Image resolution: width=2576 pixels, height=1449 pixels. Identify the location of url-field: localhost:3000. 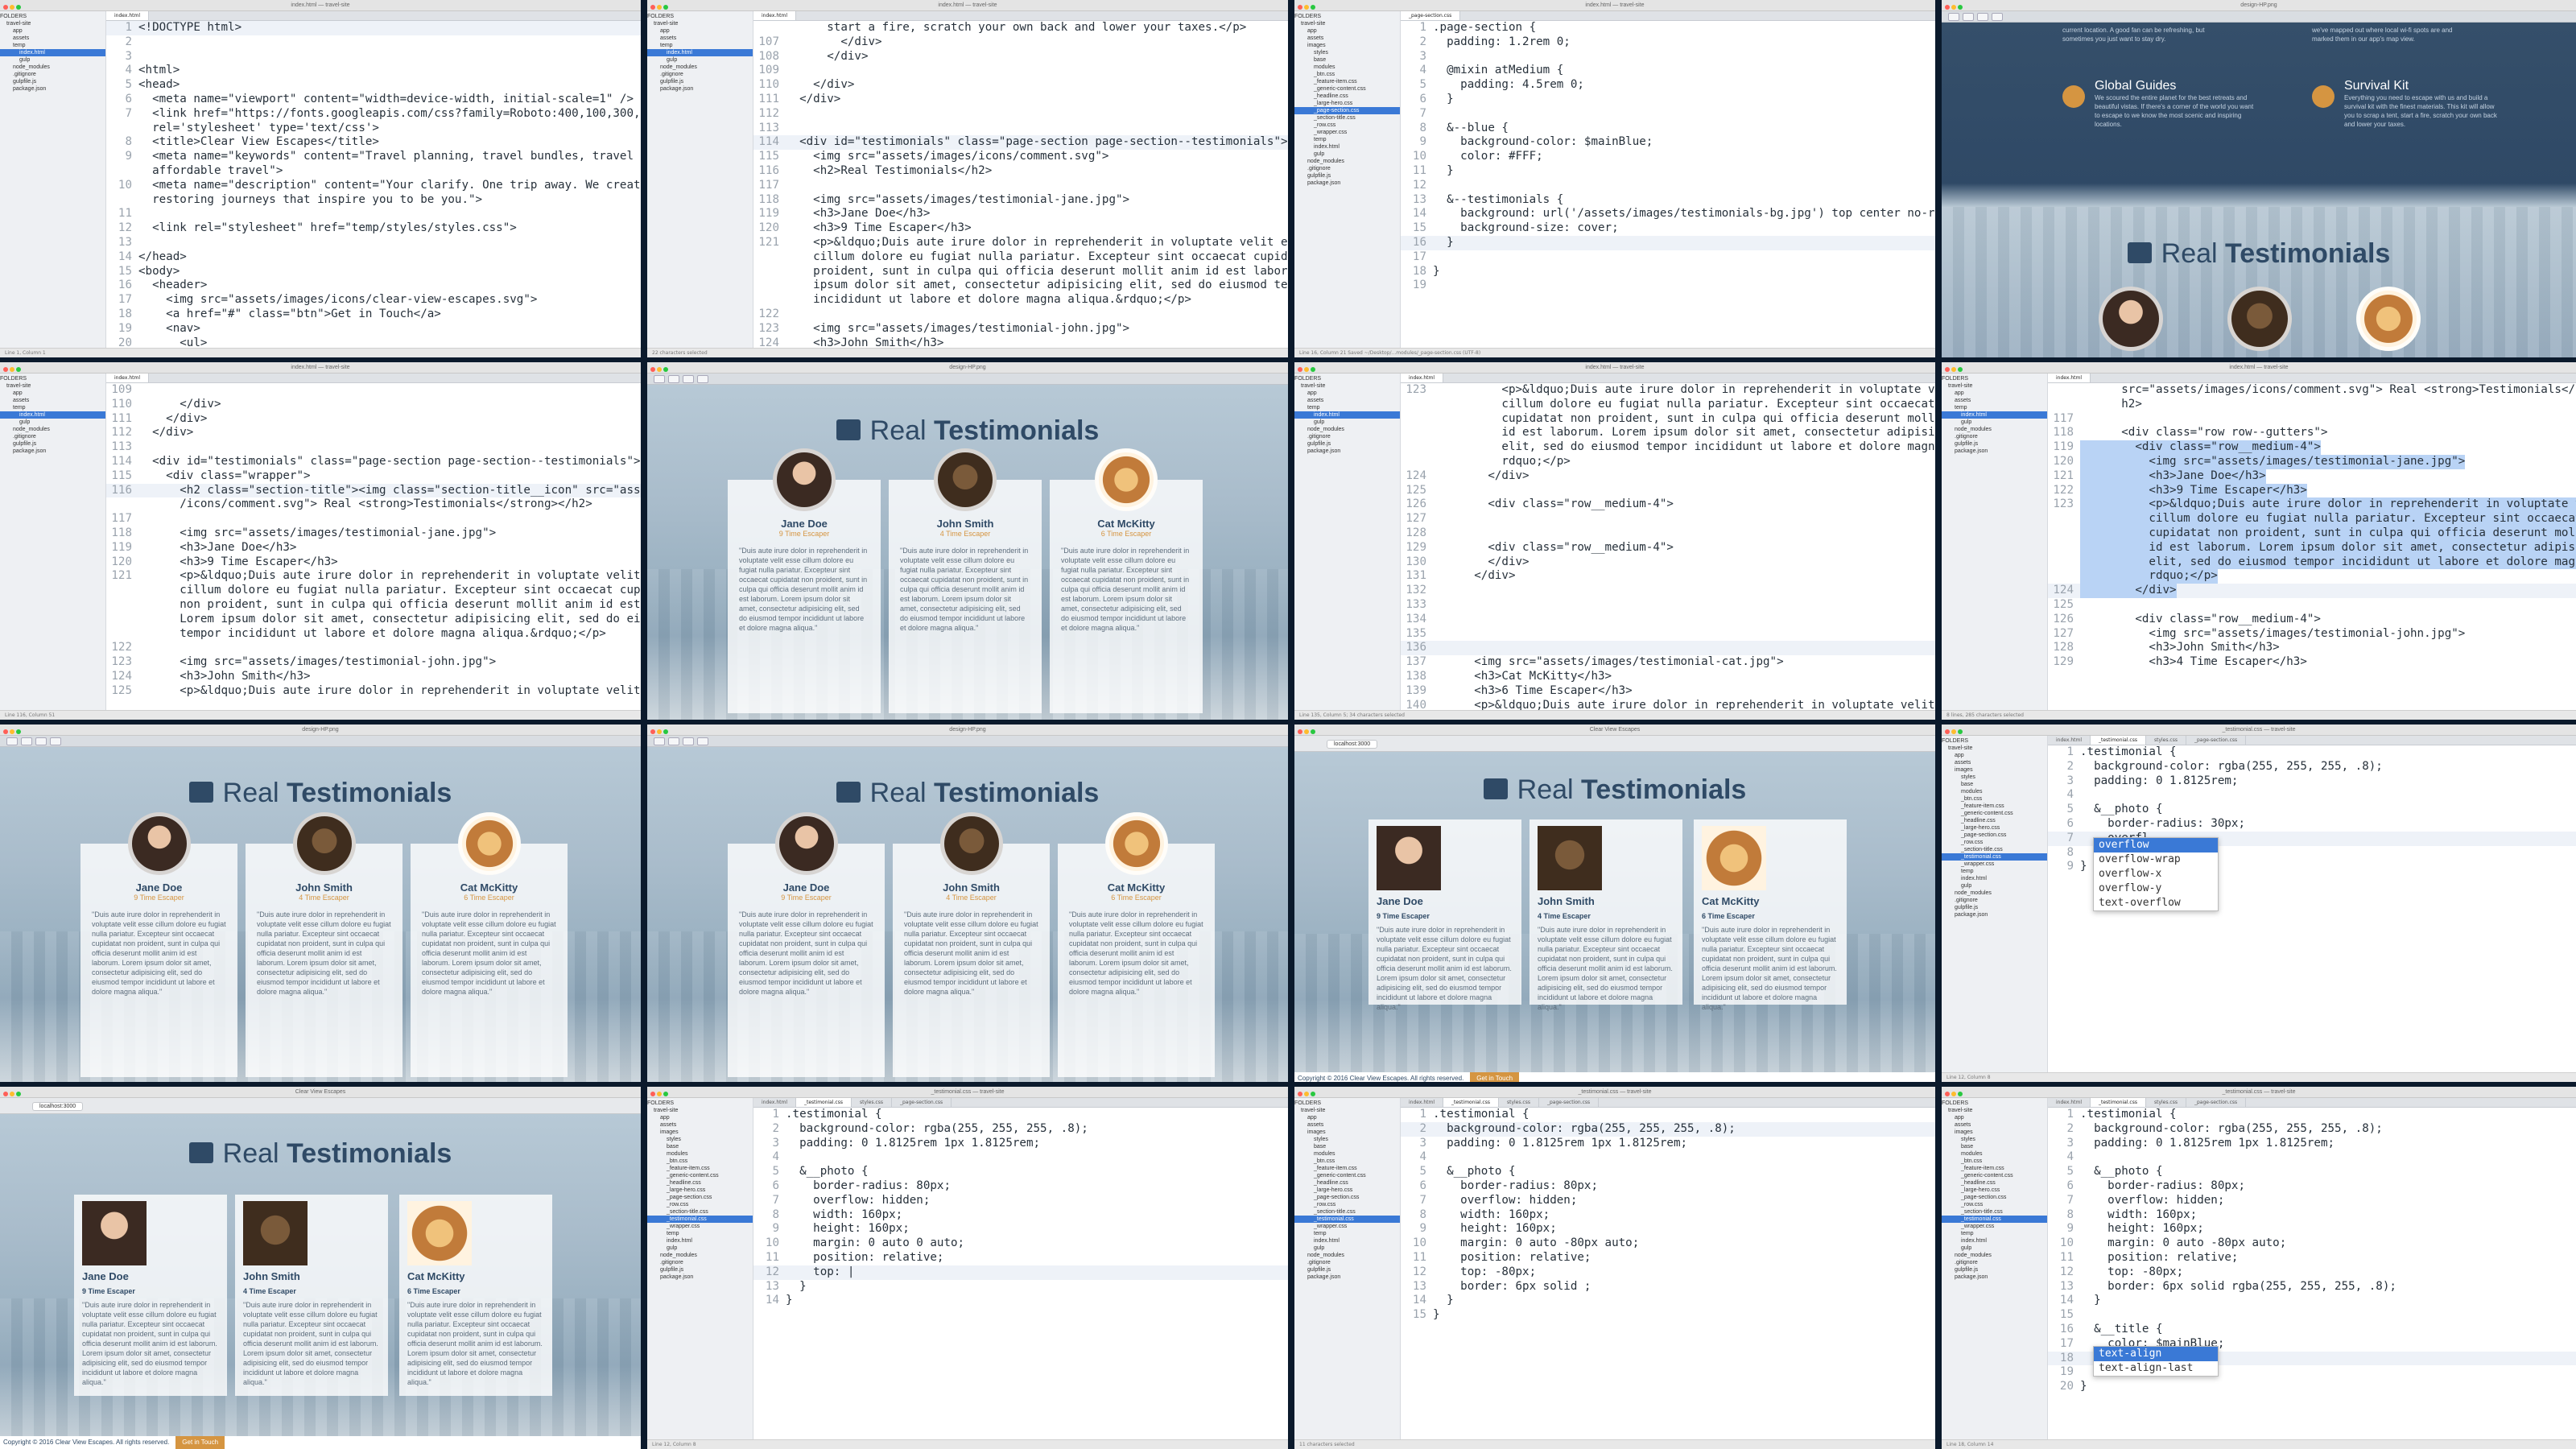
(1352, 744).